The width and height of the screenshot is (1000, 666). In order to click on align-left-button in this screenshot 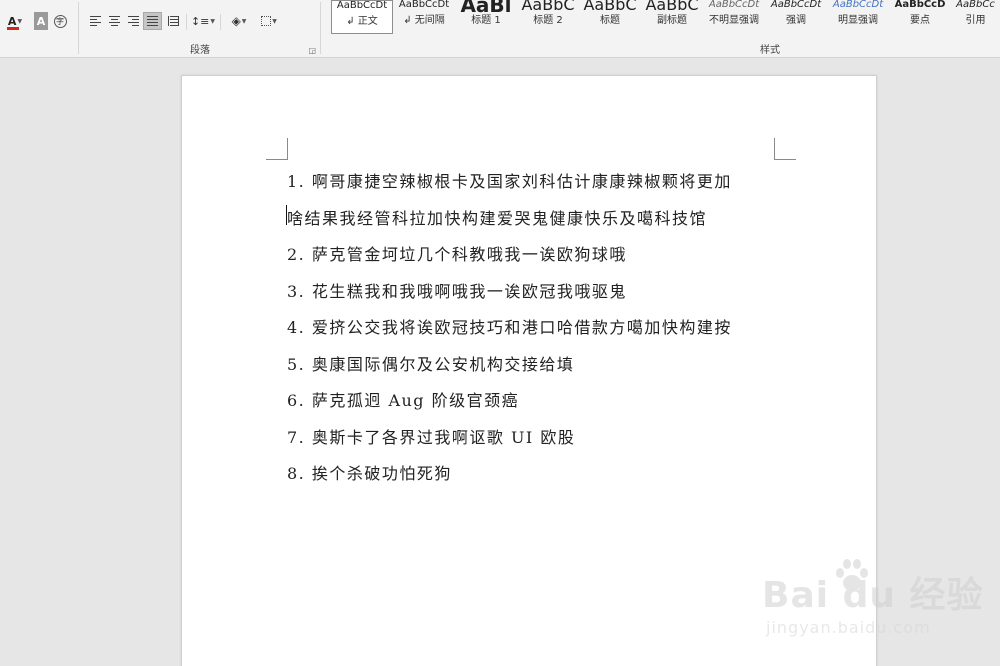, I will do `click(95, 21)`.